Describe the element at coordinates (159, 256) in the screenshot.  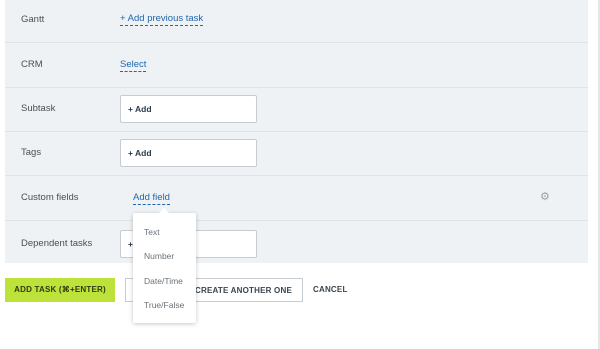
I see `field-type-option-number: Number` at that location.